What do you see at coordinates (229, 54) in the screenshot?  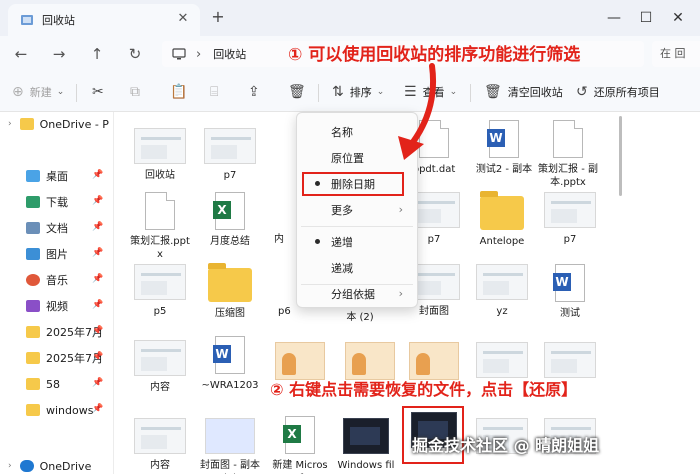 I see `breadcrumb-recycle-bin: 回收站` at bounding box center [229, 54].